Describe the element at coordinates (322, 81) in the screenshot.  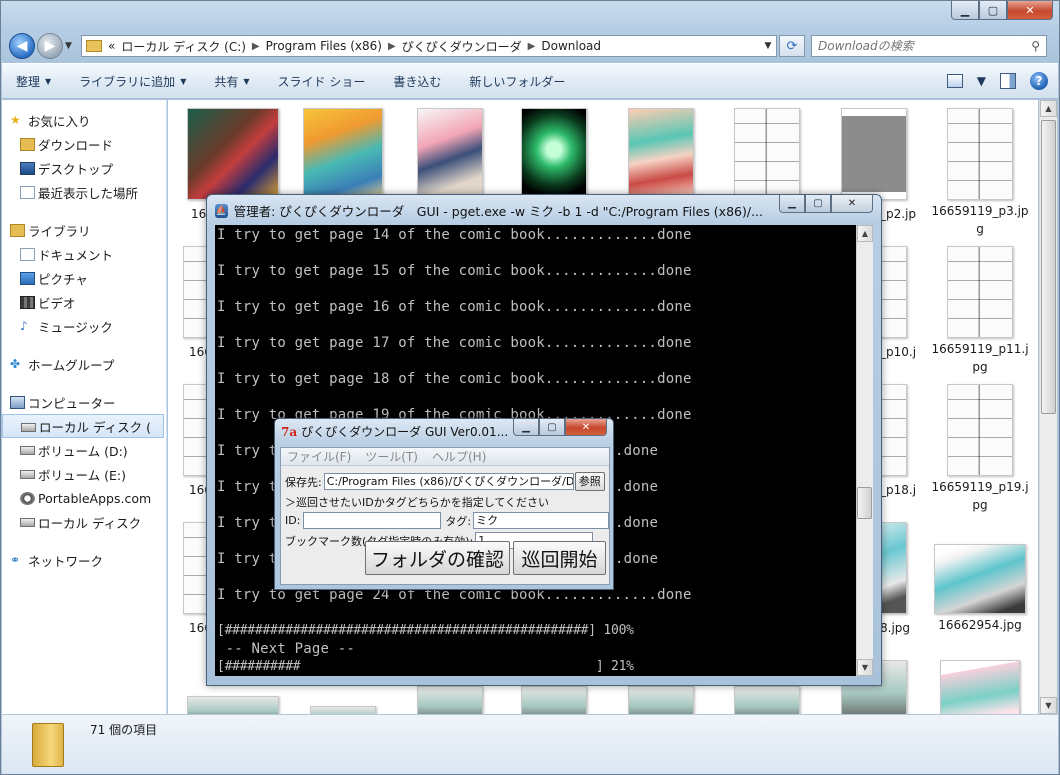
I see `slideshow-button: スライド ショー` at that location.